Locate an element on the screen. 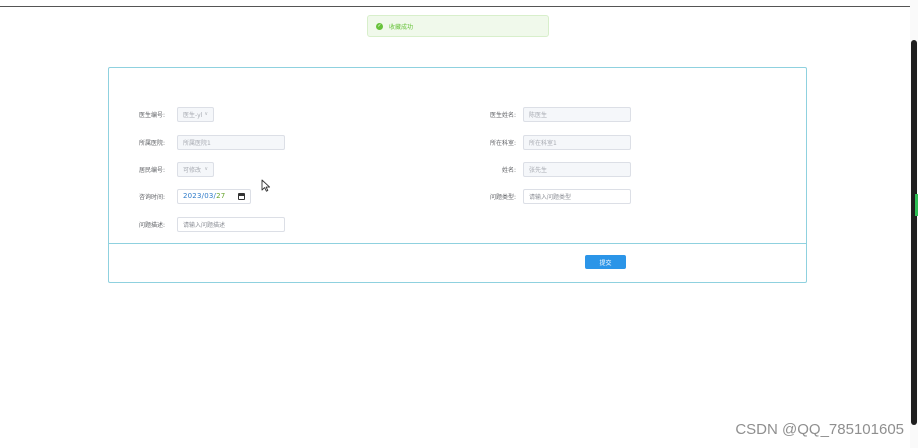 This screenshot has height=448, width=918. doctor-id-label: 医生编号: is located at coordinates (151, 115).